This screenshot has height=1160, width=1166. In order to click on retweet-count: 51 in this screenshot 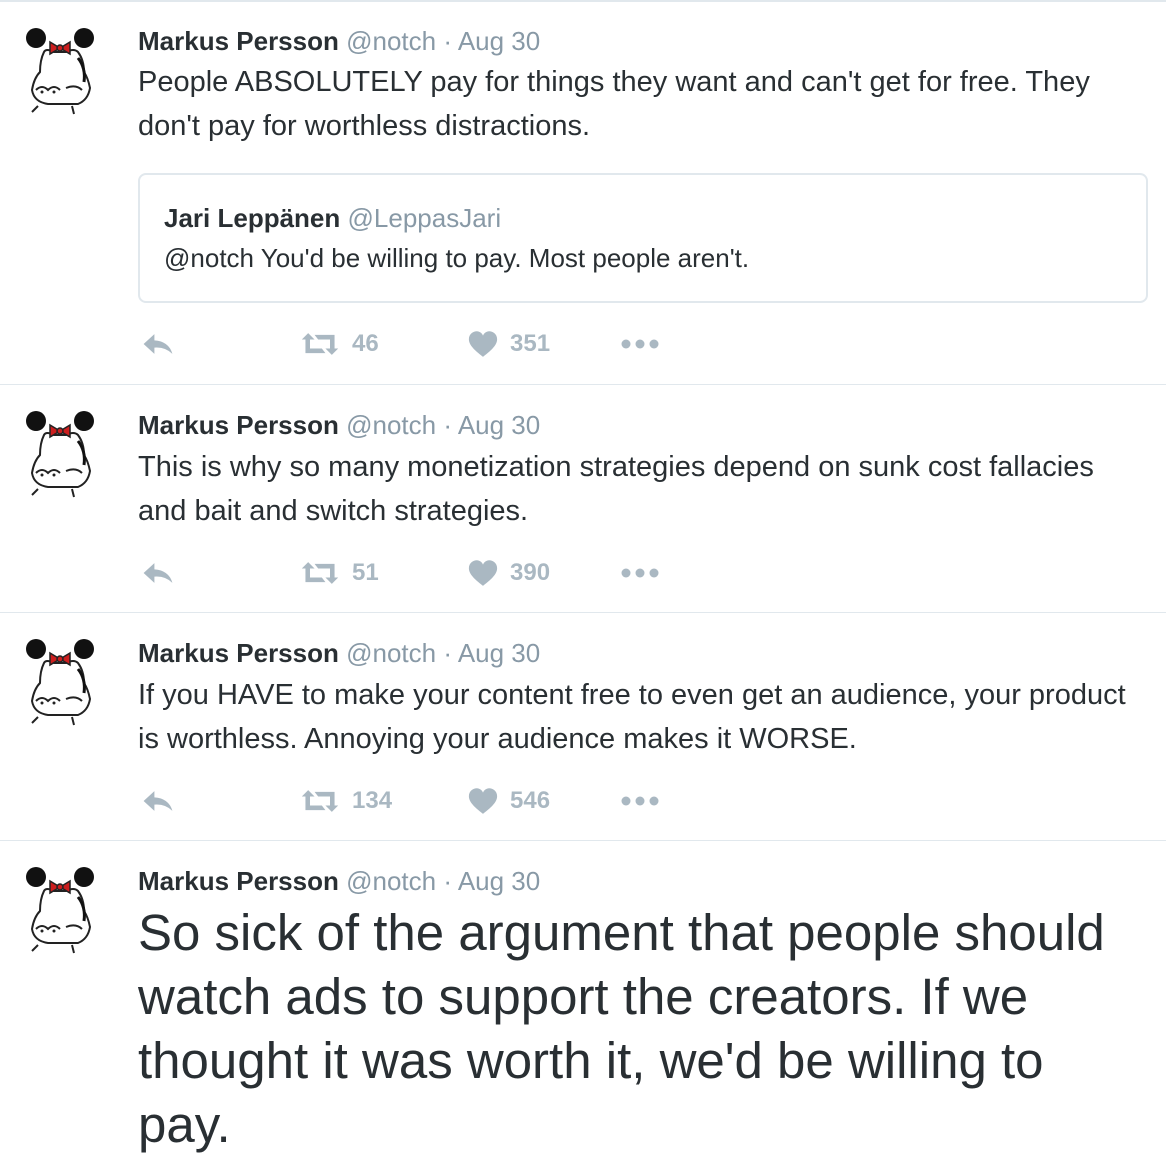, I will do `click(365, 572)`.